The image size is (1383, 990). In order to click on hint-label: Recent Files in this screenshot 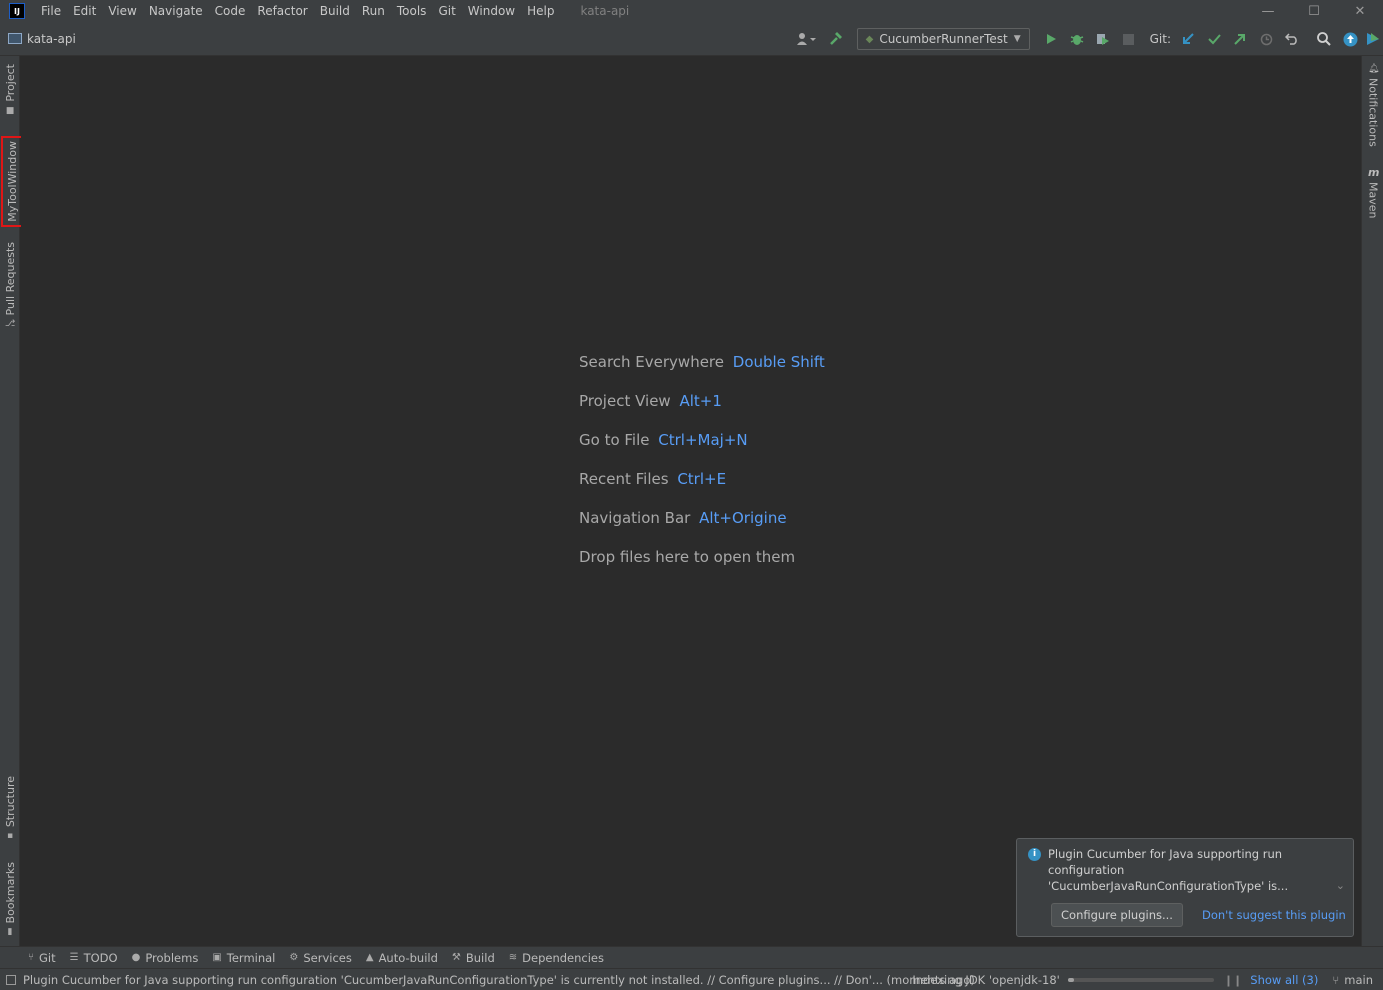, I will do `click(624, 479)`.